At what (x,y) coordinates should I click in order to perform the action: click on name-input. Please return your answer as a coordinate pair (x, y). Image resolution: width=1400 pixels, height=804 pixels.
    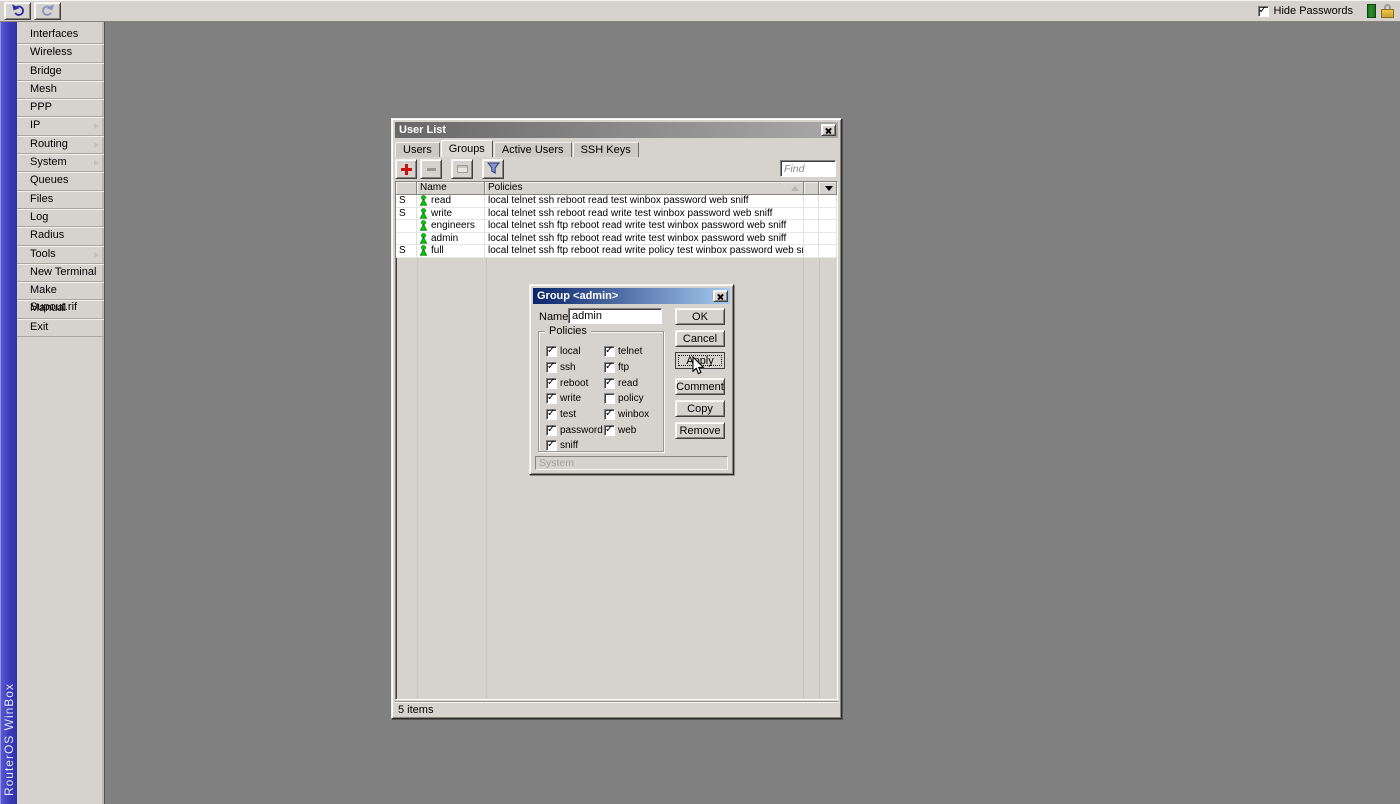
    Looking at the image, I should click on (615, 316).